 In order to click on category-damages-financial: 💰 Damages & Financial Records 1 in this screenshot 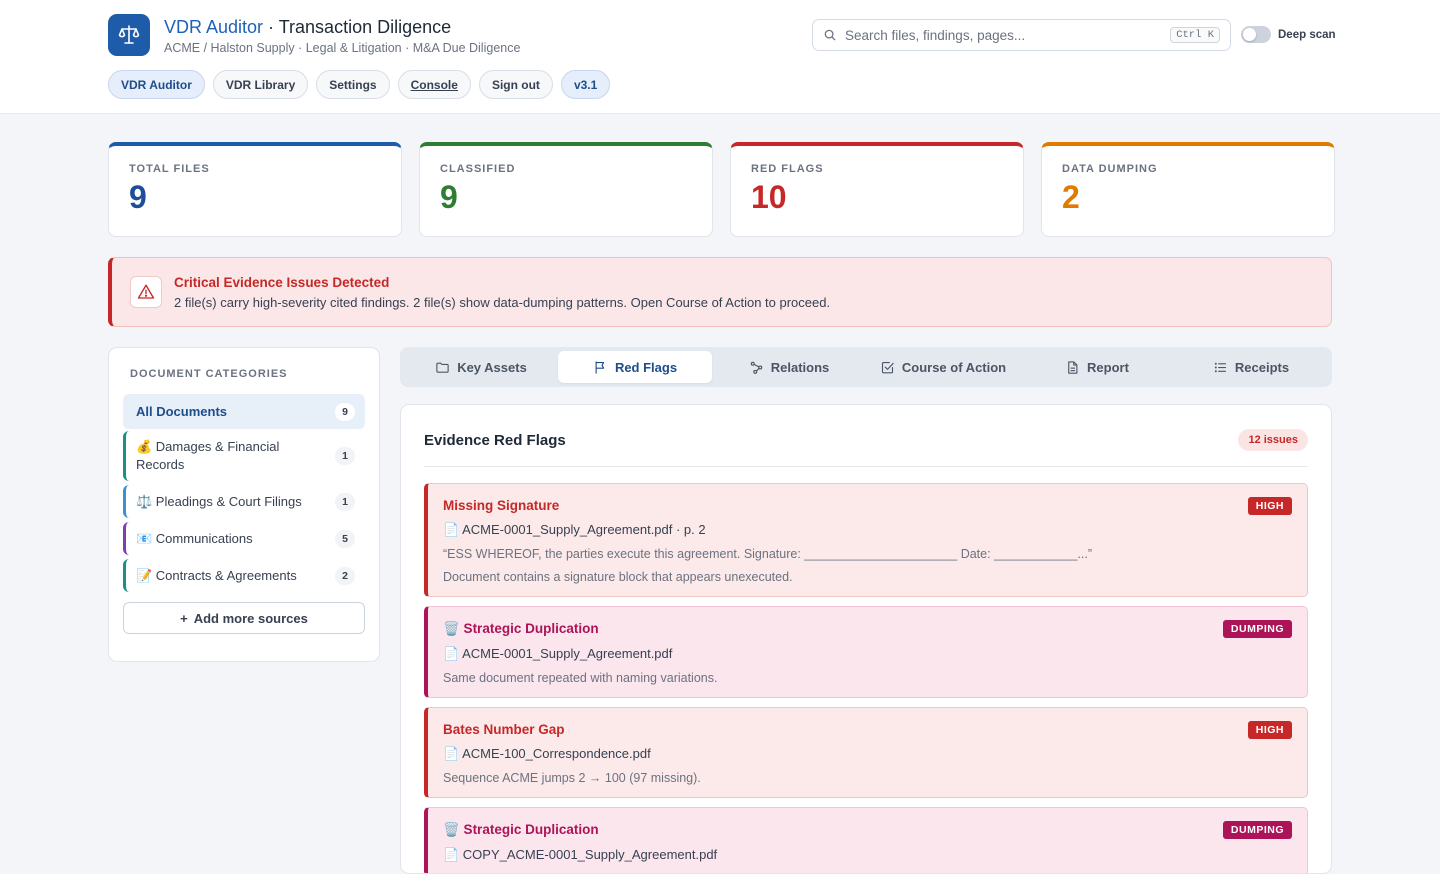, I will do `click(244, 456)`.